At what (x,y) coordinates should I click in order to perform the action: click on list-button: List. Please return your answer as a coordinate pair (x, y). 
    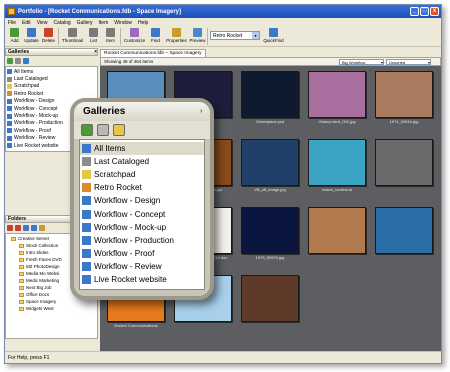
    Looking at the image, I should click on (93, 35).